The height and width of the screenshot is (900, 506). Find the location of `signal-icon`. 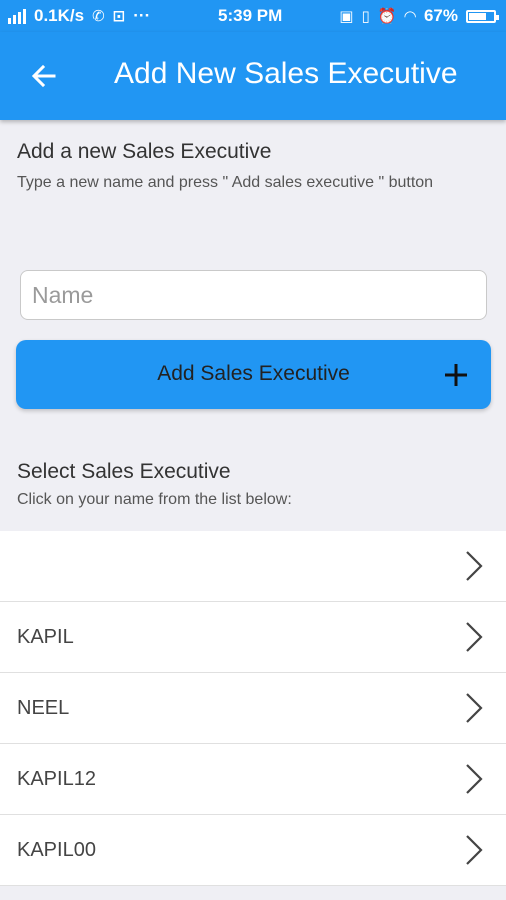

signal-icon is located at coordinates (17, 16).